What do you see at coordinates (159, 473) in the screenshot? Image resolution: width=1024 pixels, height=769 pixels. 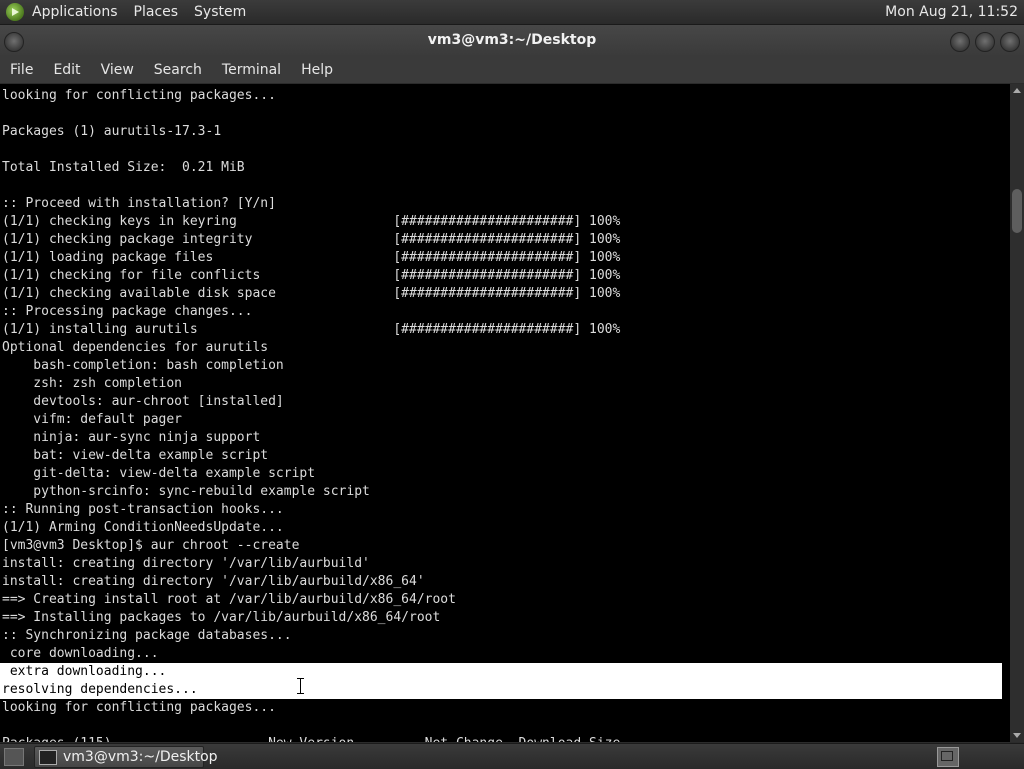 I see `terminal-line: git-delta: view-delta example script` at bounding box center [159, 473].